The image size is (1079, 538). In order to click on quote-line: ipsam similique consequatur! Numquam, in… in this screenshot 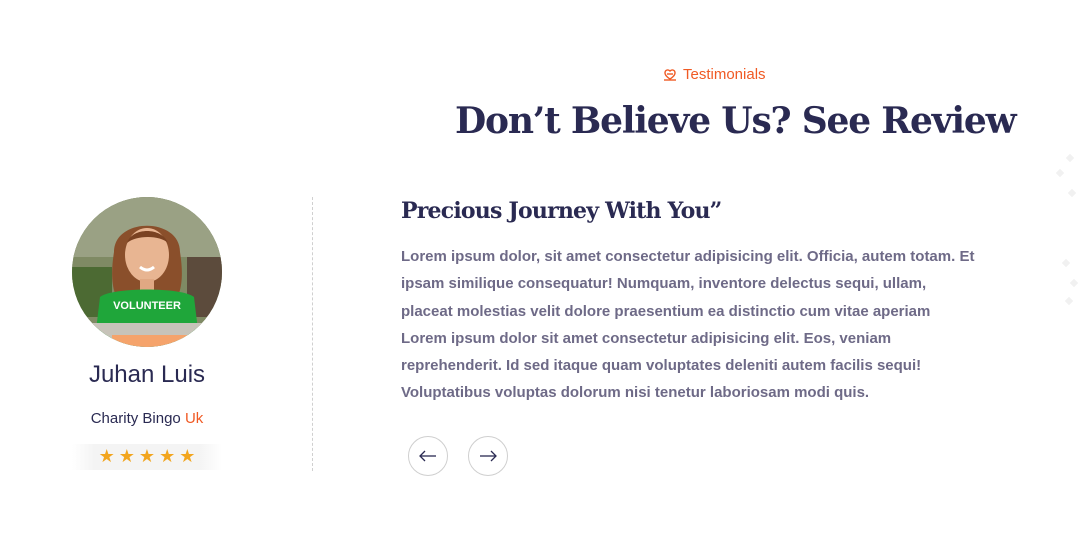, I will do `click(664, 284)`.